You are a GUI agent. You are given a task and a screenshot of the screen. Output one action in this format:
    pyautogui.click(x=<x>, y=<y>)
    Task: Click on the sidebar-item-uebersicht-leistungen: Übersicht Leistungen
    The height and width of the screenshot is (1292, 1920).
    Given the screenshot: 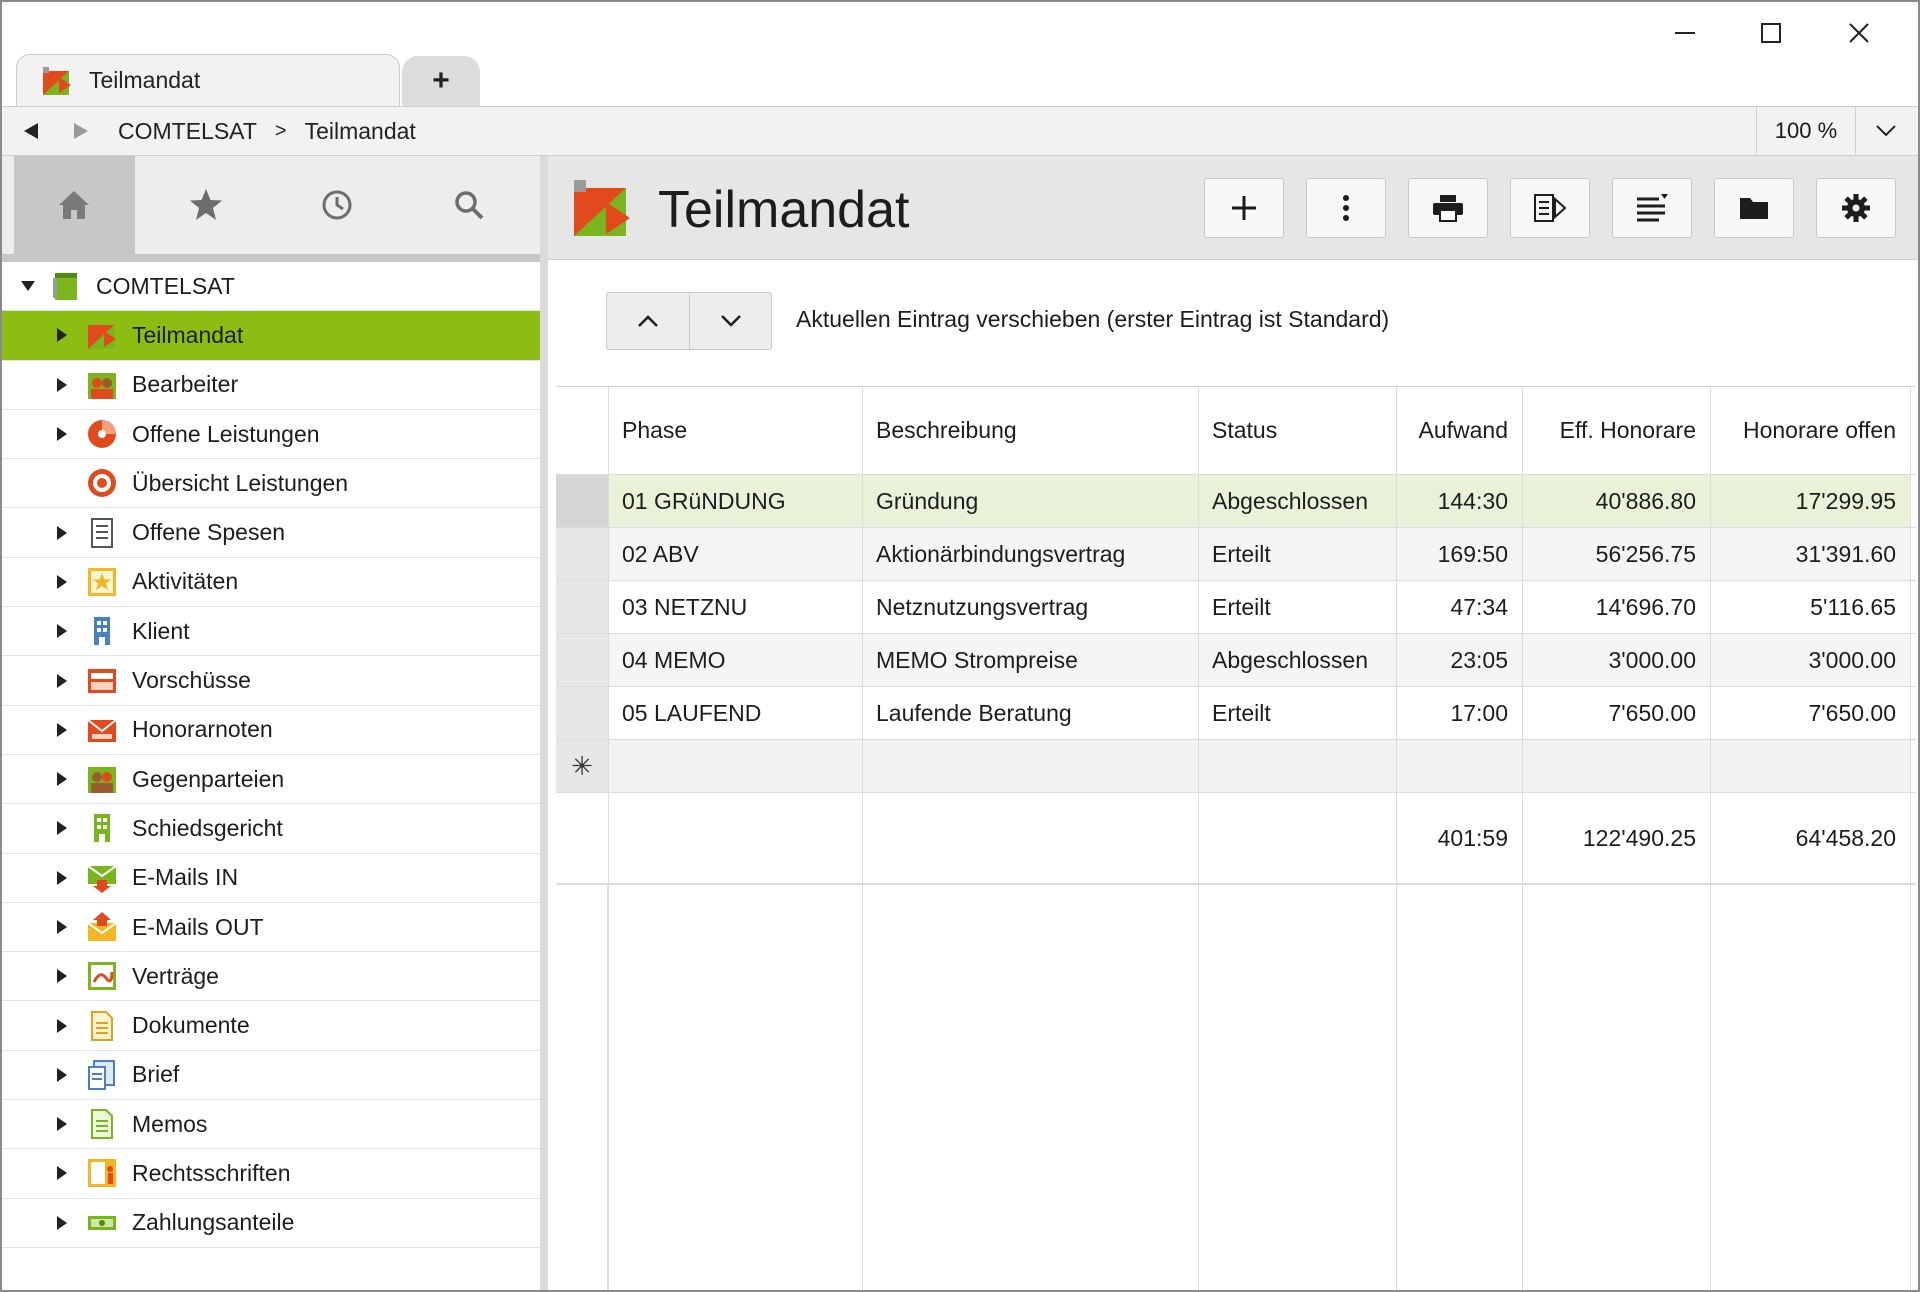 What is the action you would take?
    pyautogui.click(x=271, y=484)
    